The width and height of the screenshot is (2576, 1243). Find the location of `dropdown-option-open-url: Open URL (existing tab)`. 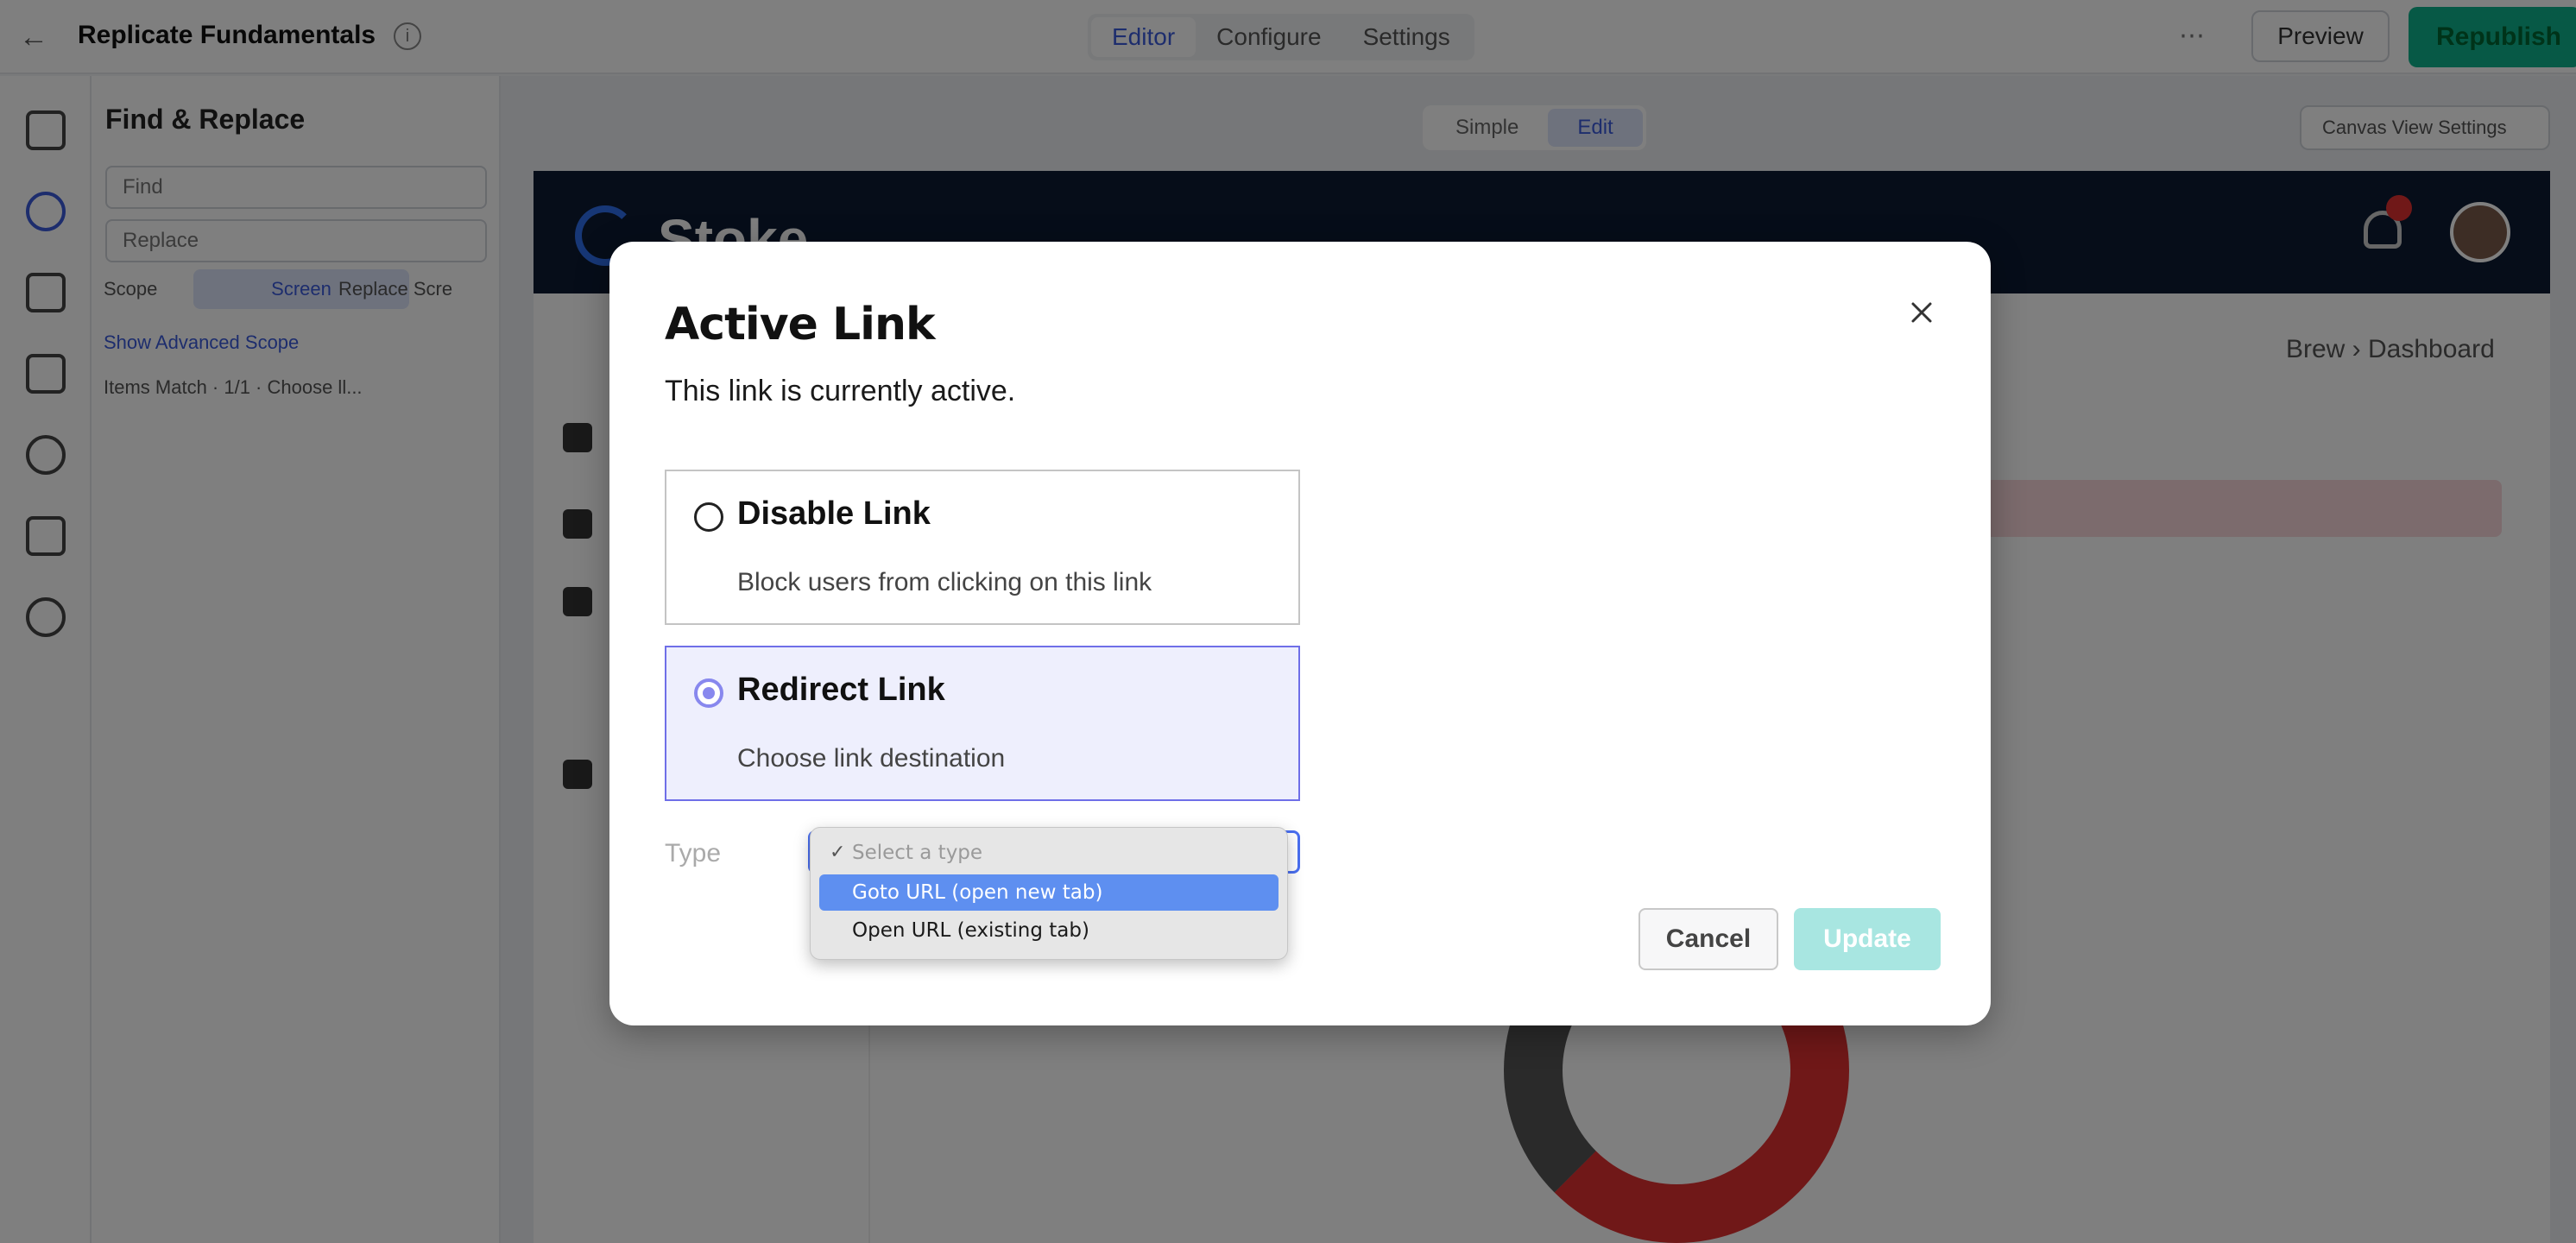

dropdown-option-open-url: Open URL (existing tab) is located at coordinates (1049, 930).